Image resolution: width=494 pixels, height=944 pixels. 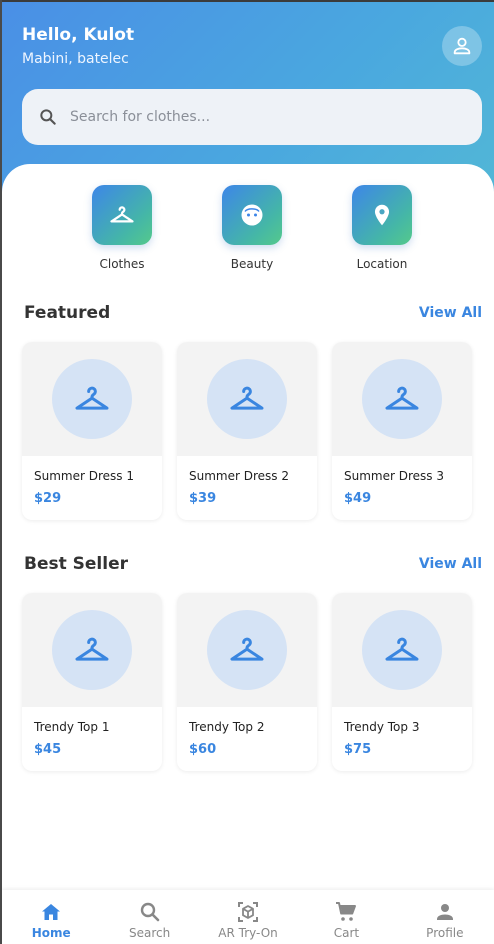 I want to click on product-card: Summer Dress 1 $29, so click(x=92, y=431).